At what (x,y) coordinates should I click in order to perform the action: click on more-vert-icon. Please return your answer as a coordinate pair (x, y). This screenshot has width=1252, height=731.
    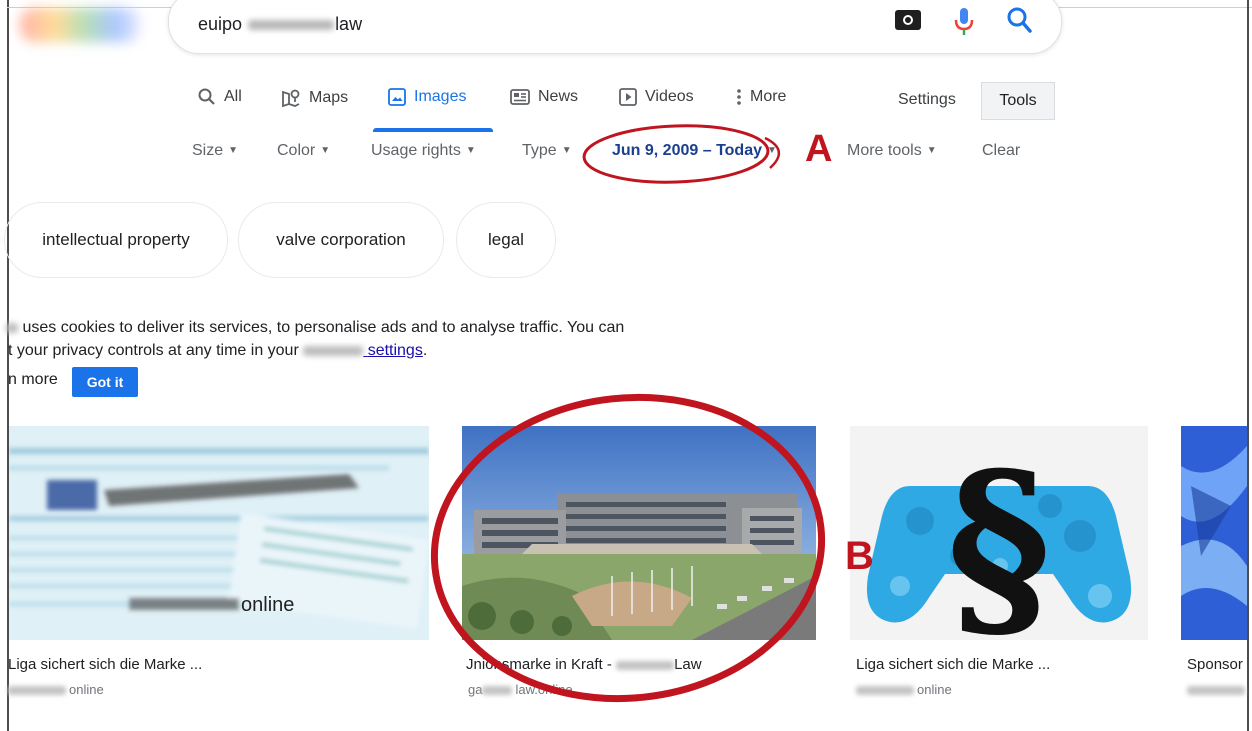
    Looking at the image, I should click on (739, 97).